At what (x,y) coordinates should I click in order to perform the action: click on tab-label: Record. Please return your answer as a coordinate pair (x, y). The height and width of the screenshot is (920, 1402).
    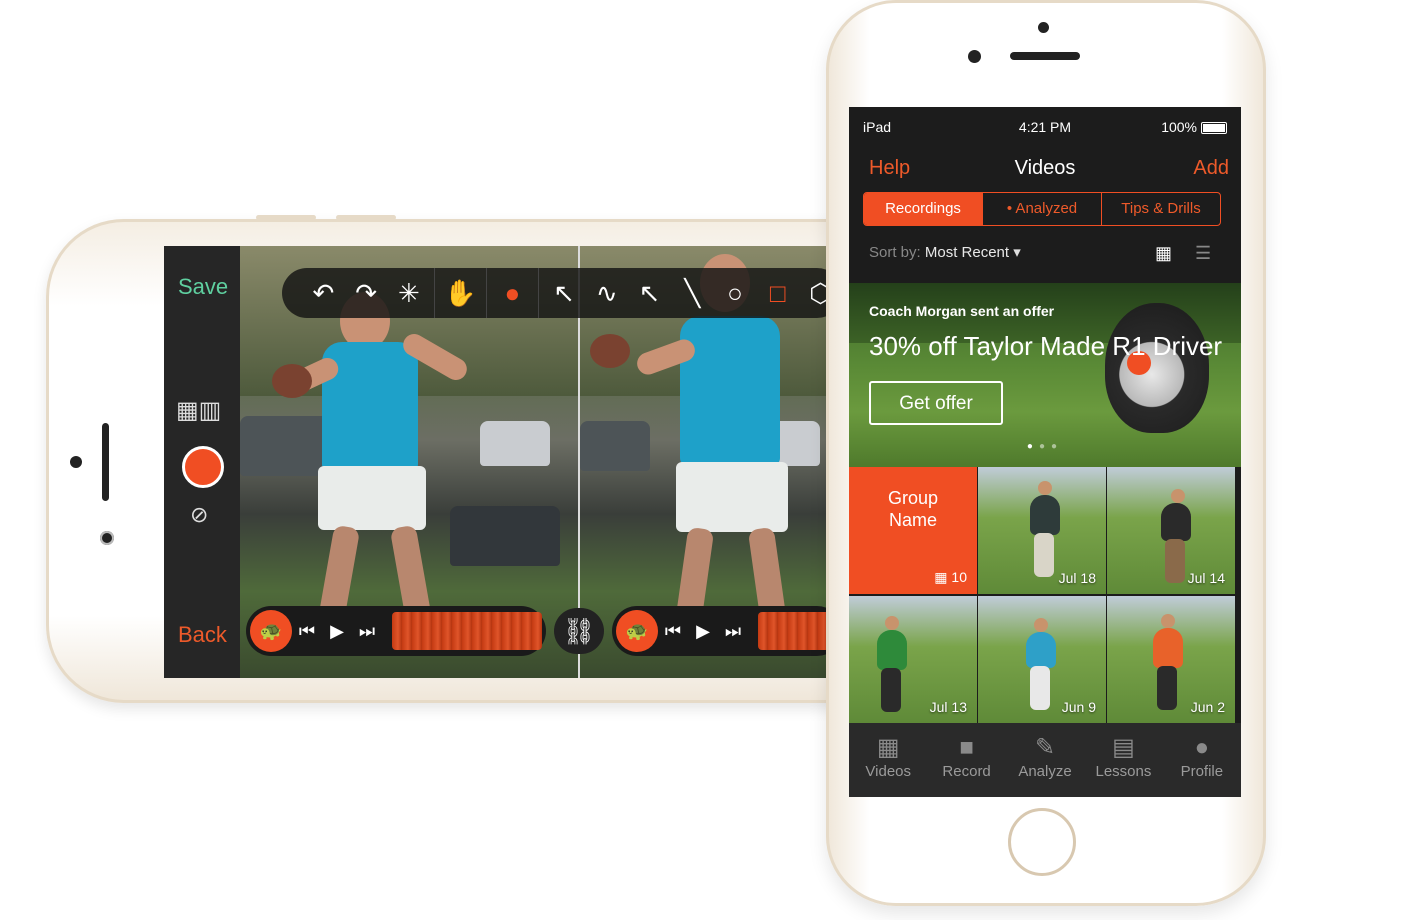
    Looking at the image, I should click on (966, 771).